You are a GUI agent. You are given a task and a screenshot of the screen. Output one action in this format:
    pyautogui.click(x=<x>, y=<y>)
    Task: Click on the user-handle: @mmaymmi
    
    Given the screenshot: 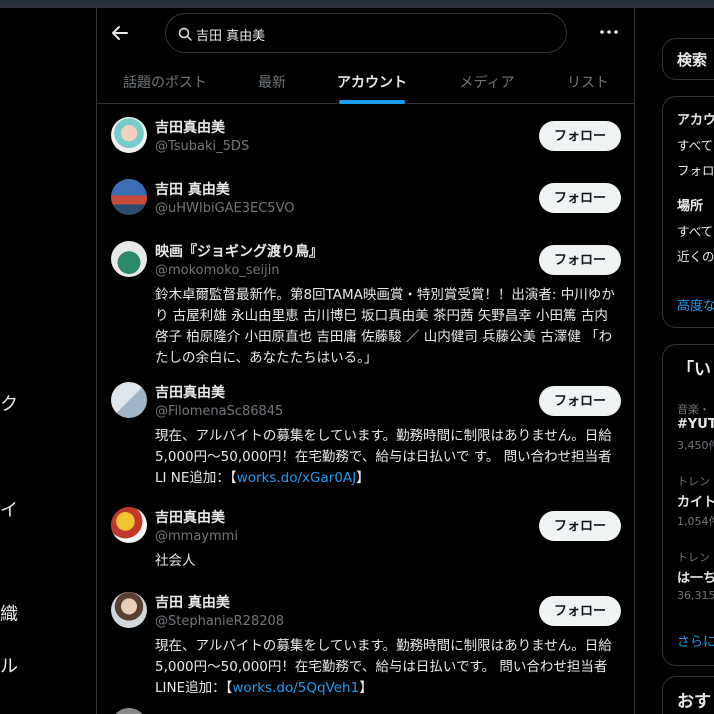 What is the action you would take?
    pyautogui.click(x=196, y=536)
    